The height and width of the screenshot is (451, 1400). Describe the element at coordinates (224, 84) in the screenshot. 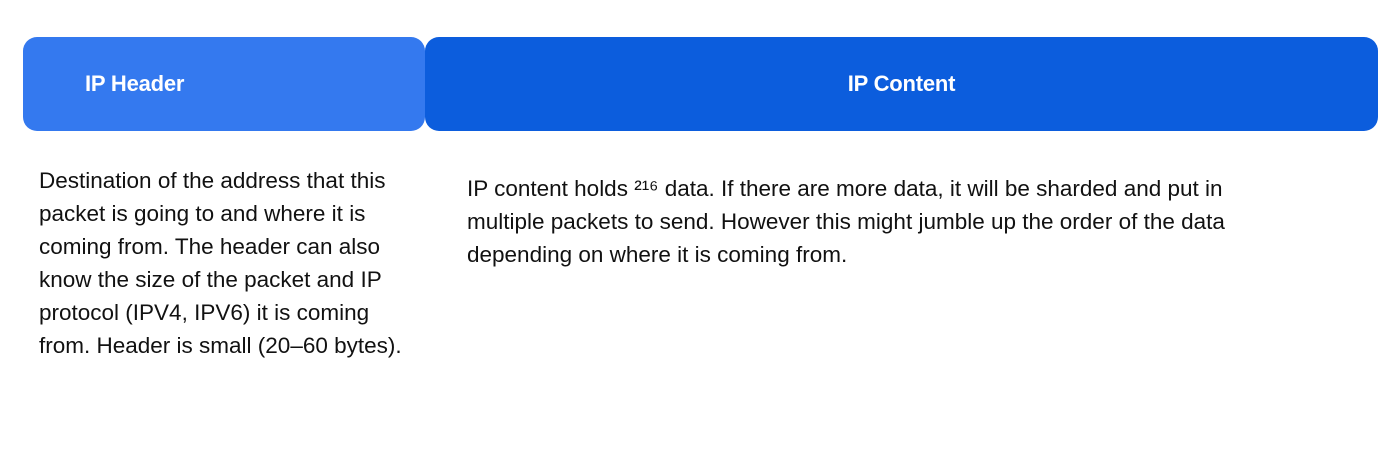

I see `ip-header-title-bar: IP Header` at that location.